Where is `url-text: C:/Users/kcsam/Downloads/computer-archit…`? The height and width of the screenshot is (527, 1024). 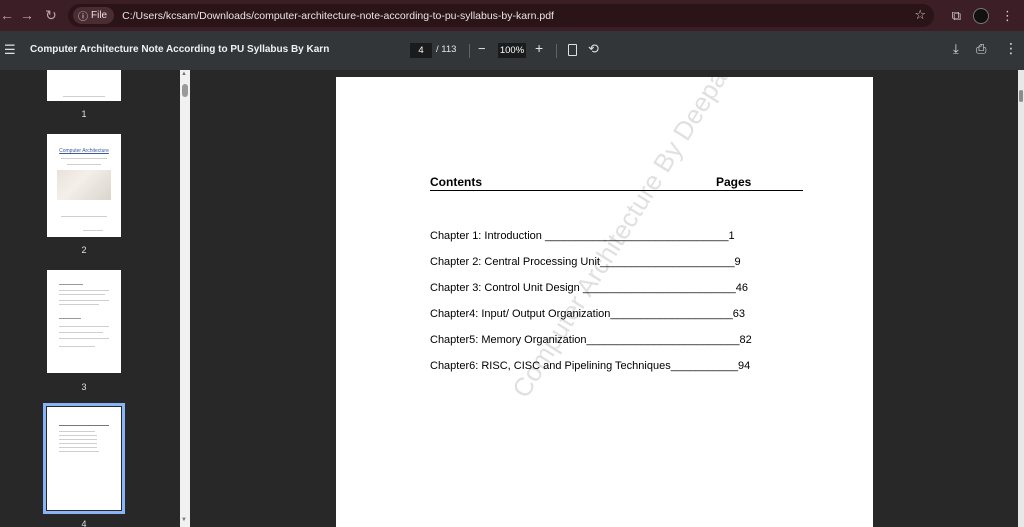
url-text: C:/Users/kcsam/Downloads/computer-archit… is located at coordinates (338, 16).